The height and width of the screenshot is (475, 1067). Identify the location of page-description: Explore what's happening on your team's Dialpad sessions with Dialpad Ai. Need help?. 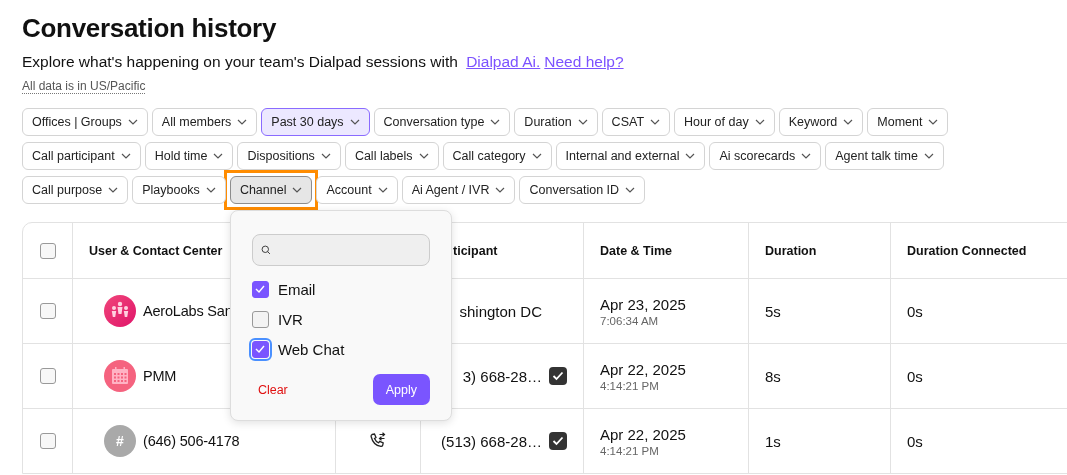
(323, 62).